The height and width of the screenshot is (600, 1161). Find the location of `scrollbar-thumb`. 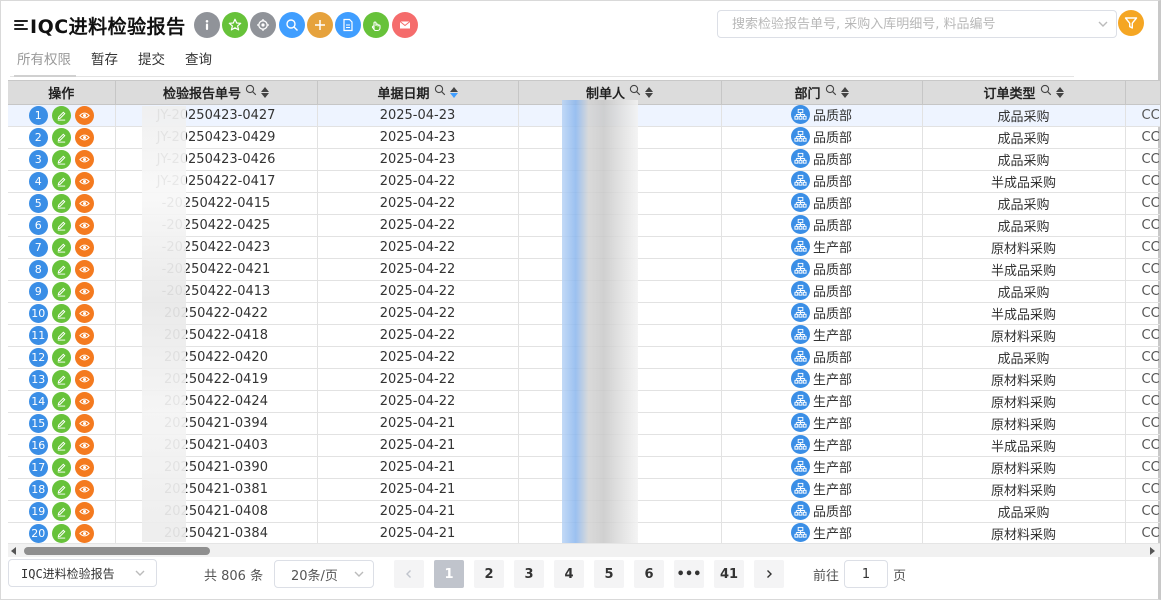

scrollbar-thumb is located at coordinates (117, 551).